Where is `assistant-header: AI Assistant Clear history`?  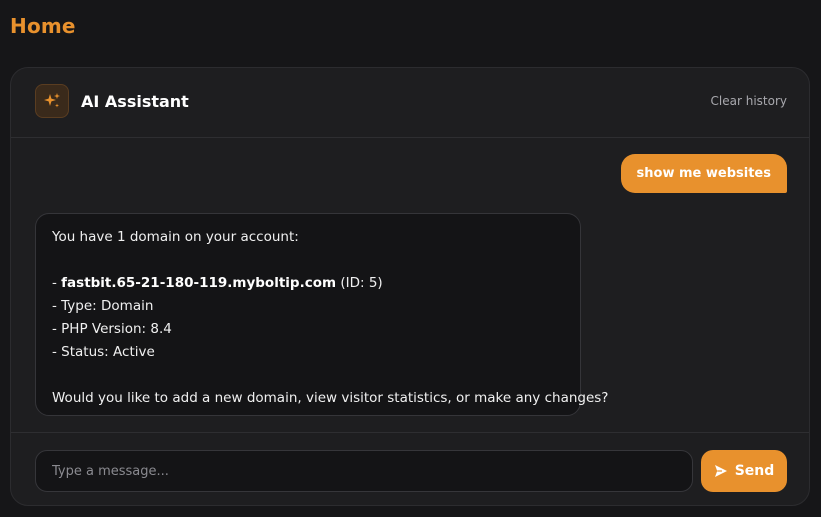 assistant-header: AI Assistant Clear history is located at coordinates (410, 103).